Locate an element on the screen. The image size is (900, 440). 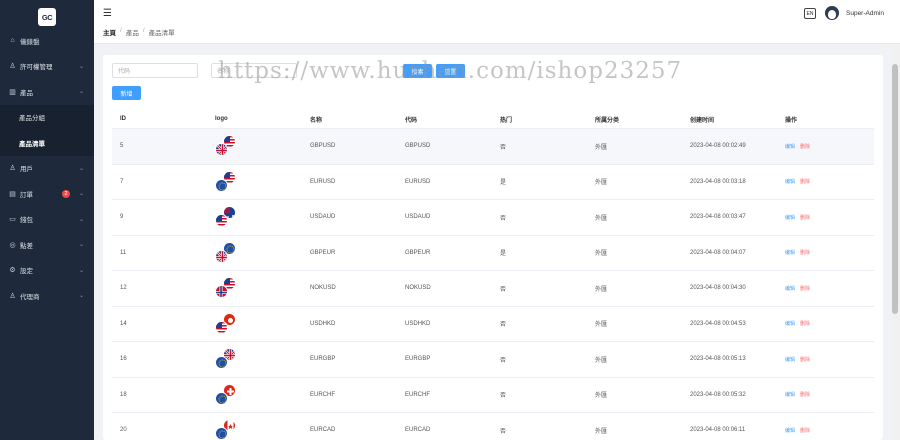
sidebar-item-1: ♙ 許可權管理 ⌄ is located at coordinates (47, 67).